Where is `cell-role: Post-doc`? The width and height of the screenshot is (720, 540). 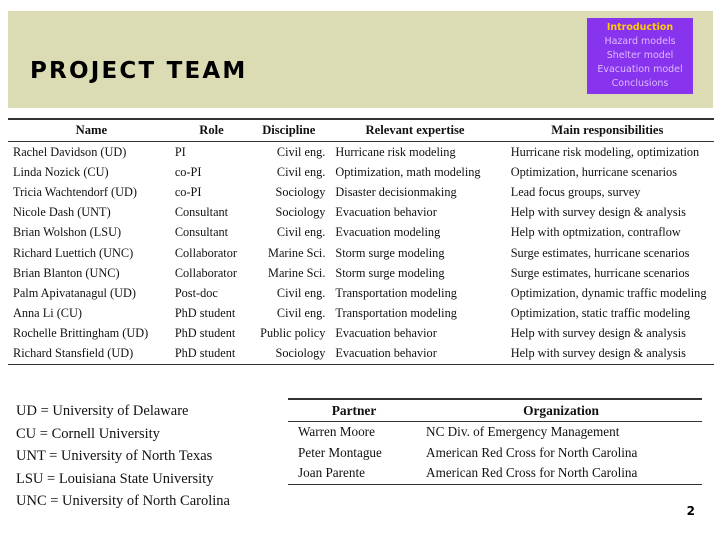 cell-role: Post-doc is located at coordinates (196, 292).